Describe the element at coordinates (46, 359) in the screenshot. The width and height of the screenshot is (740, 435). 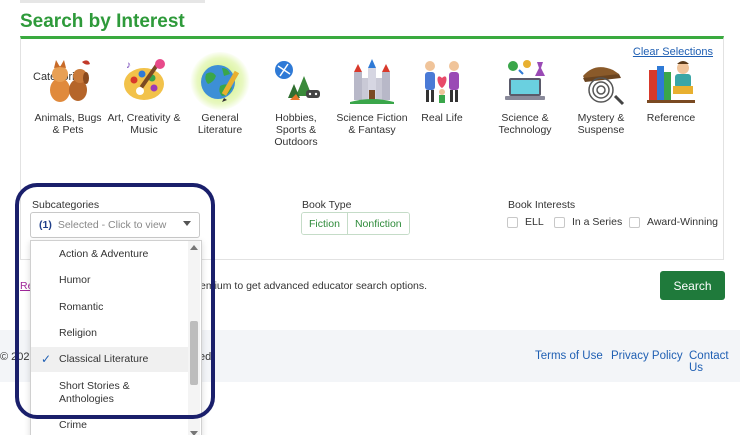
I see `checkmark-icon: ✓` at that location.